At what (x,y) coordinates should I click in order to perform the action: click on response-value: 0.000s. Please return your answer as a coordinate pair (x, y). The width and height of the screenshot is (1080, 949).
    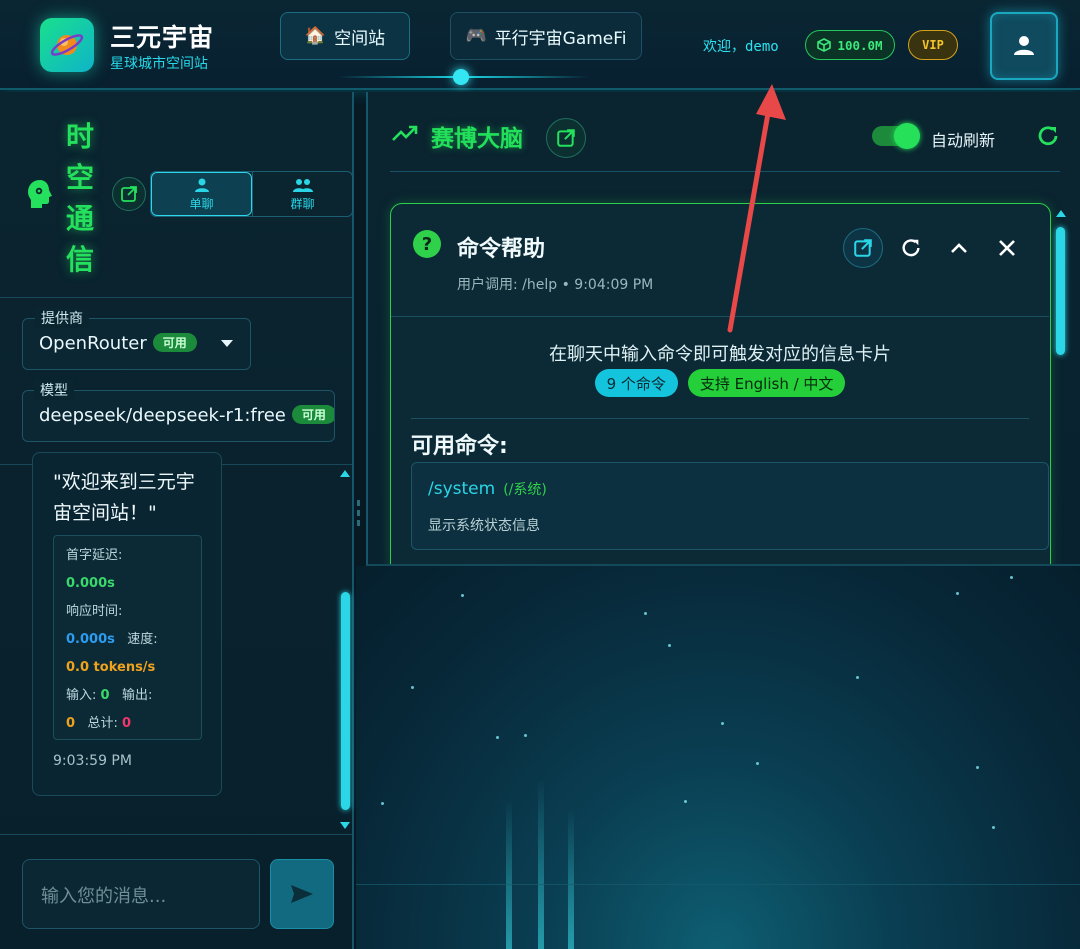
    Looking at the image, I should click on (90, 639).